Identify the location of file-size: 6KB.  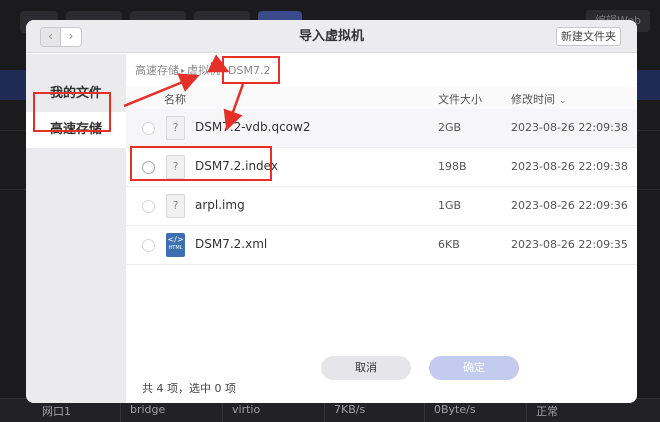
(449, 244).